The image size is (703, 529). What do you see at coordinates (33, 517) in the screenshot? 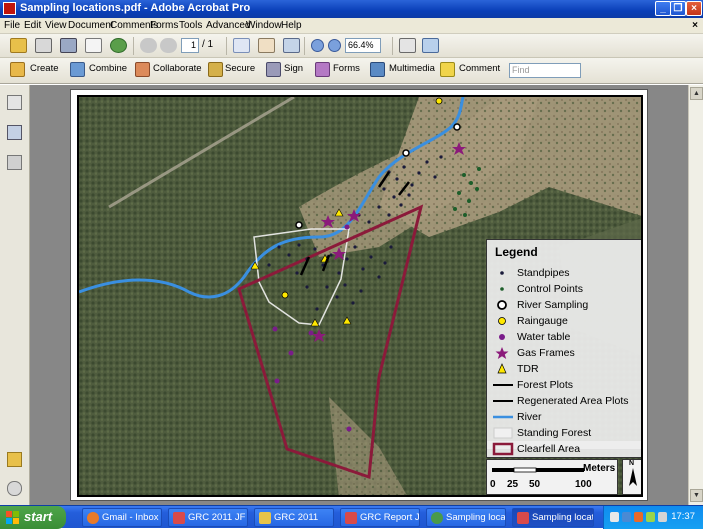
I see `start-button: start` at bounding box center [33, 517].